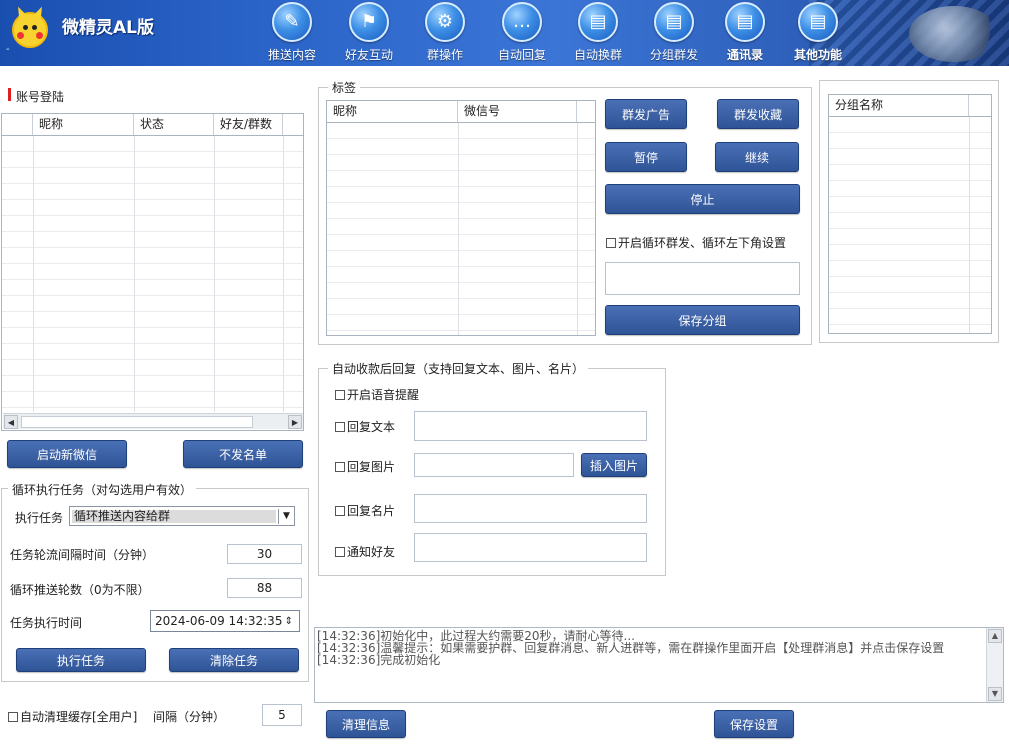  What do you see at coordinates (614, 465) in the screenshot?
I see `insert-image-button: 插入图片` at bounding box center [614, 465].